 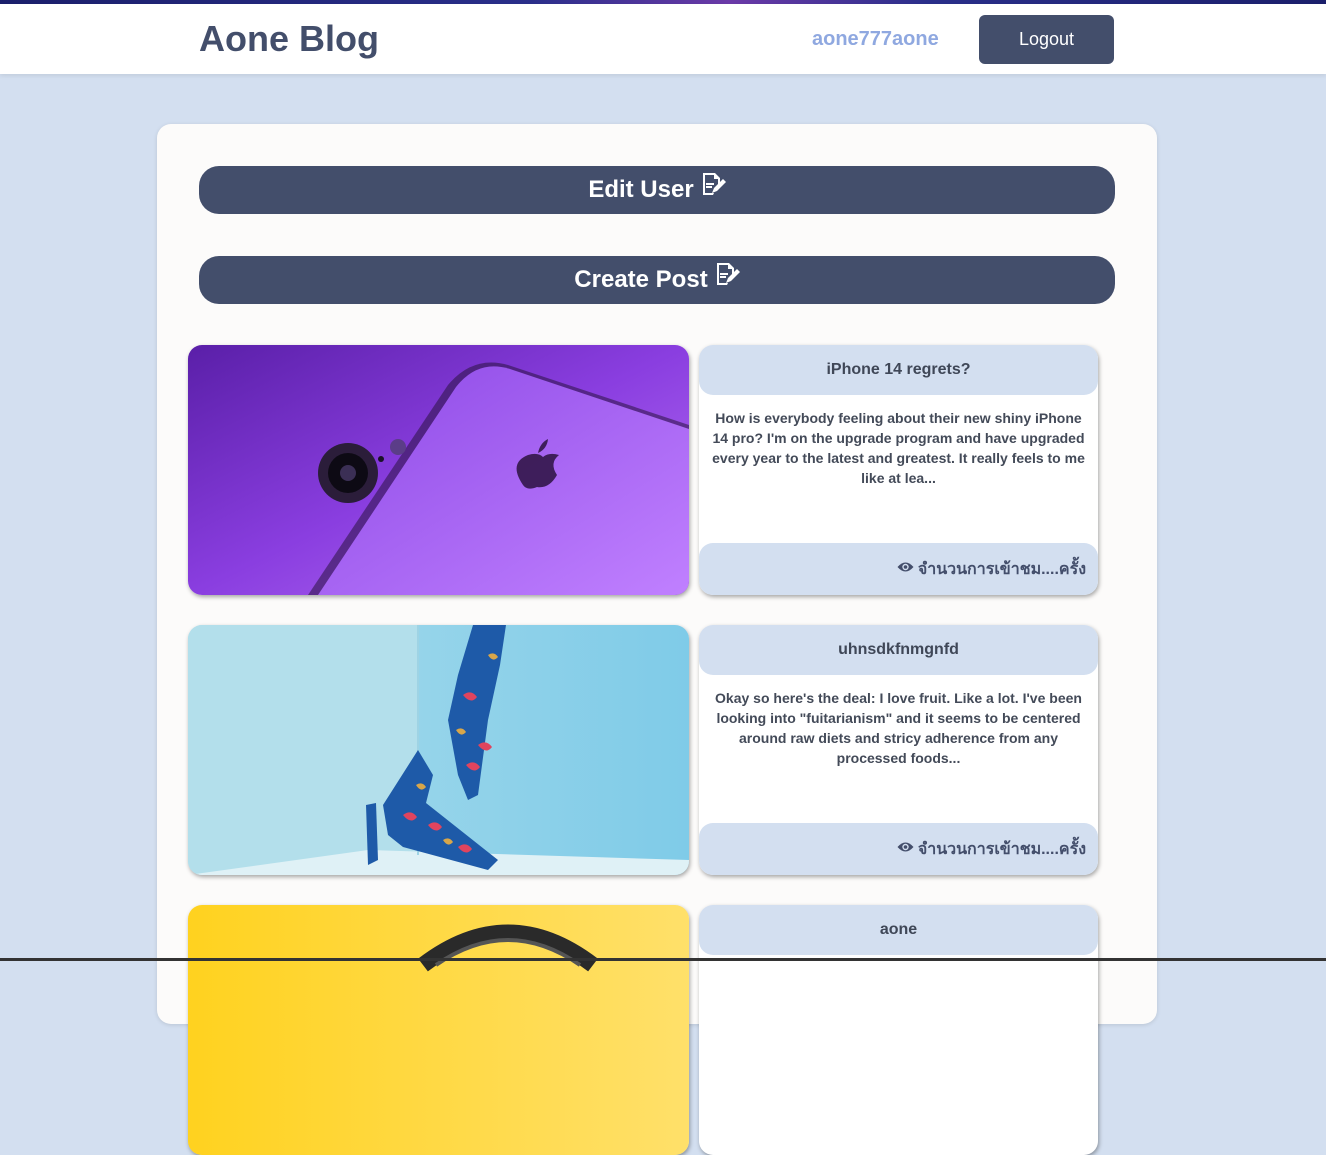 I want to click on yellow-headphones-photo, so click(x=438, y=1030).